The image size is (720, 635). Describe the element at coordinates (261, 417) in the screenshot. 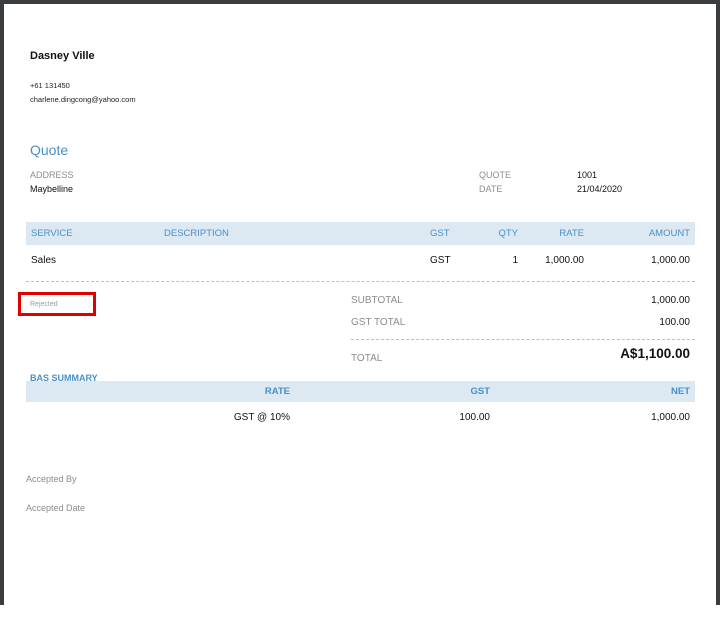

I see `bas-rate-value: GST @ 10%` at that location.